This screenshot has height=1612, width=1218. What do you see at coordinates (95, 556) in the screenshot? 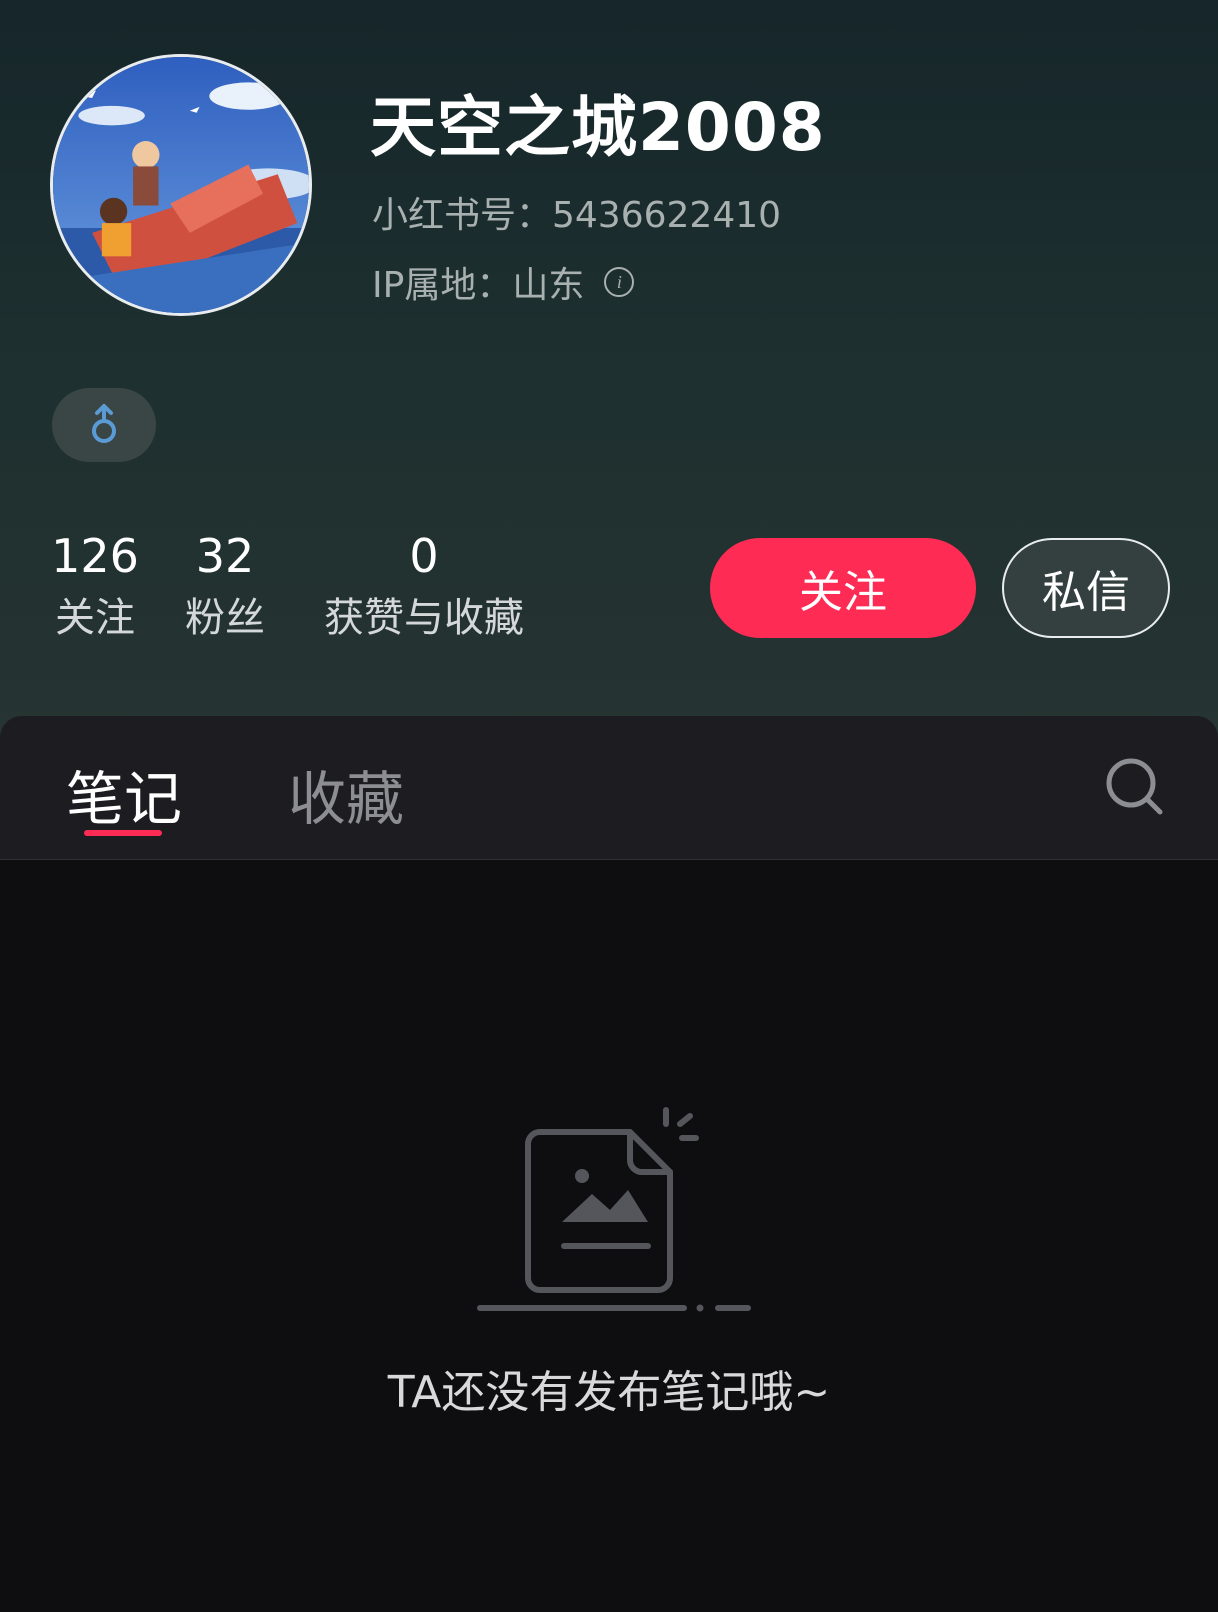
I see `stat-value: 126` at bounding box center [95, 556].